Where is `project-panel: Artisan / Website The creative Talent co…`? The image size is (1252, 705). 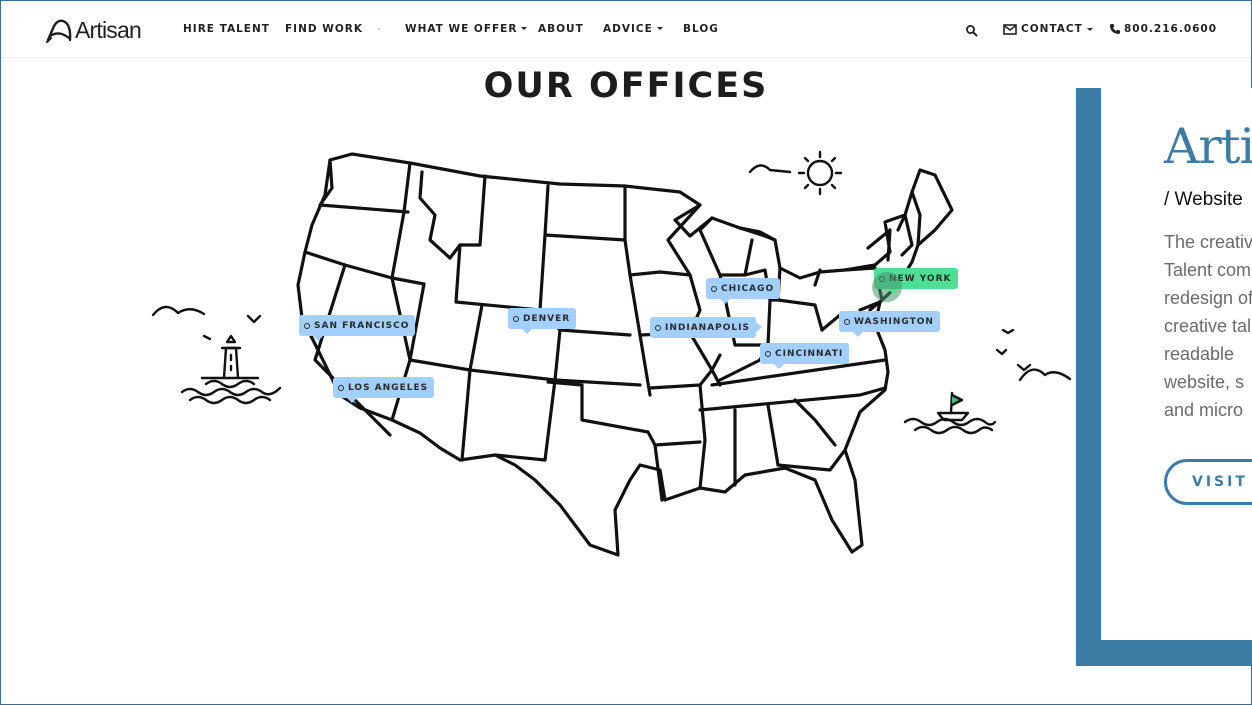
project-panel: Artisan / Website The creative Talent co… is located at coordinates (1176, 364).